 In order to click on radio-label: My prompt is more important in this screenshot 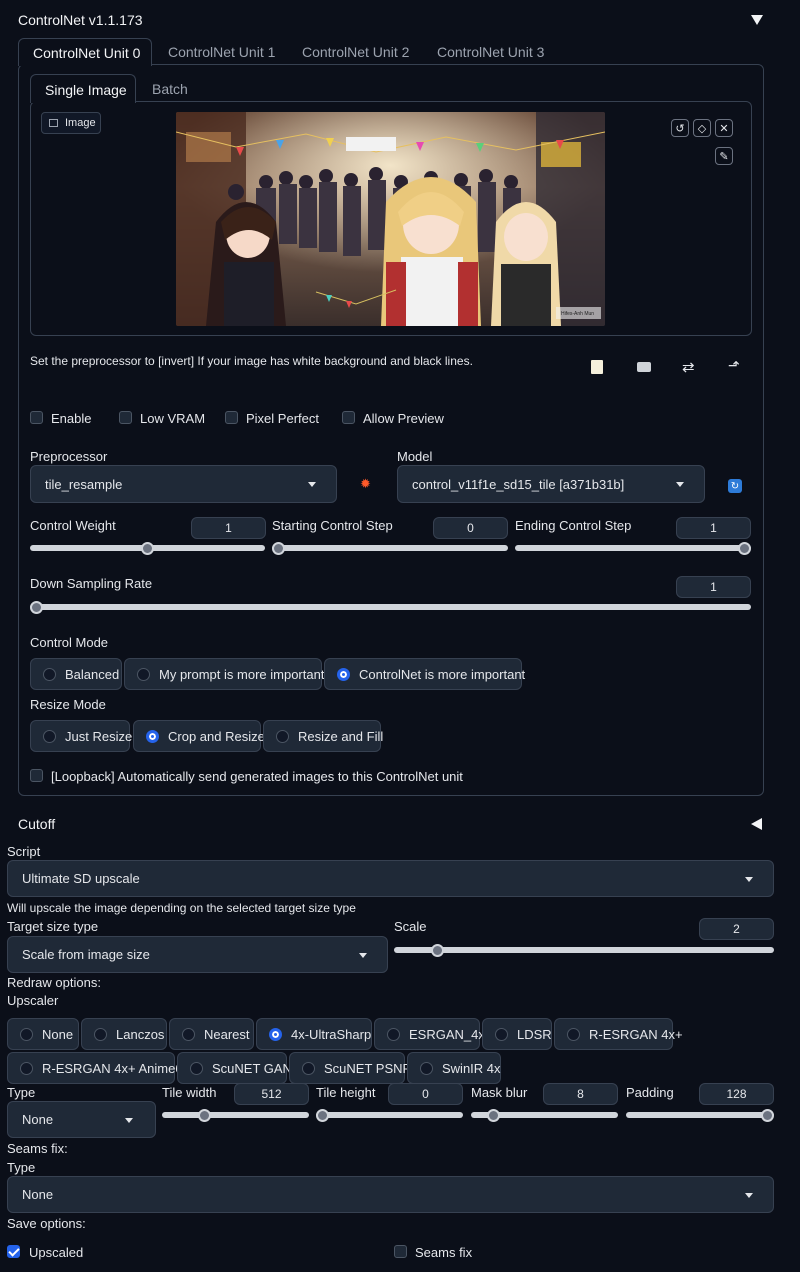, I will do `click(242, 674)`.